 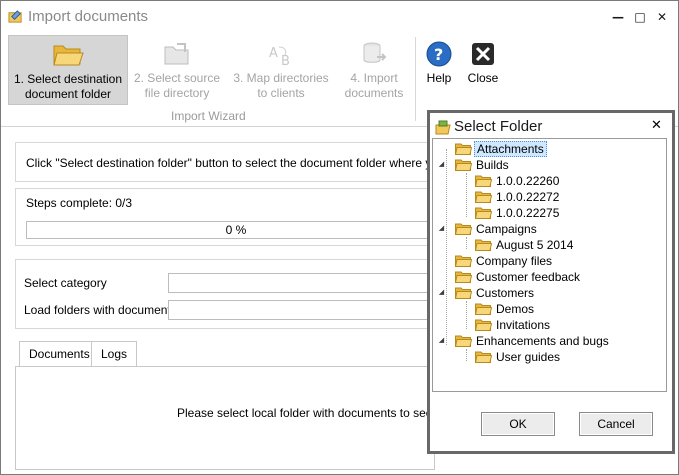 What do you see at coordinates (374, 78) in the screenshot?
I see `step4-line1: 4. Import` at bounding box center [374, 78].